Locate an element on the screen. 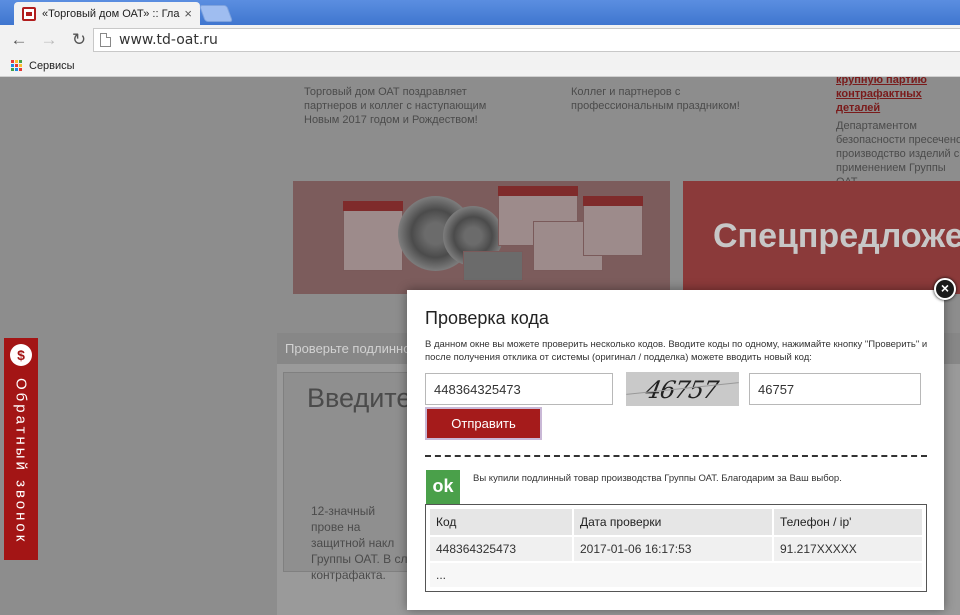 This screenshot has height=615, width=960. dollar-icon: $ is located at coordinates (21, 355).